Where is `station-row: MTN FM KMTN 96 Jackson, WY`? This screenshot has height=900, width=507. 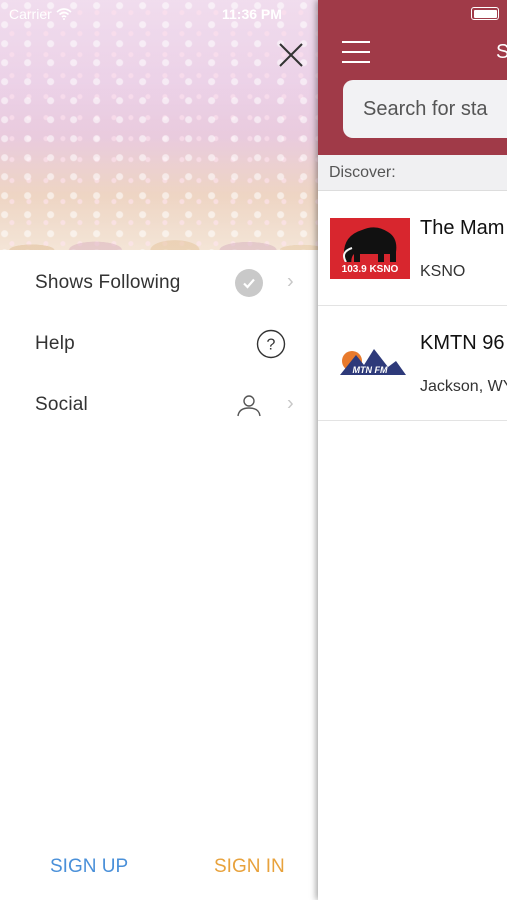
station-row: MTN FM KMTN 96 Jackson, WY is located at coordinates (412, 363).